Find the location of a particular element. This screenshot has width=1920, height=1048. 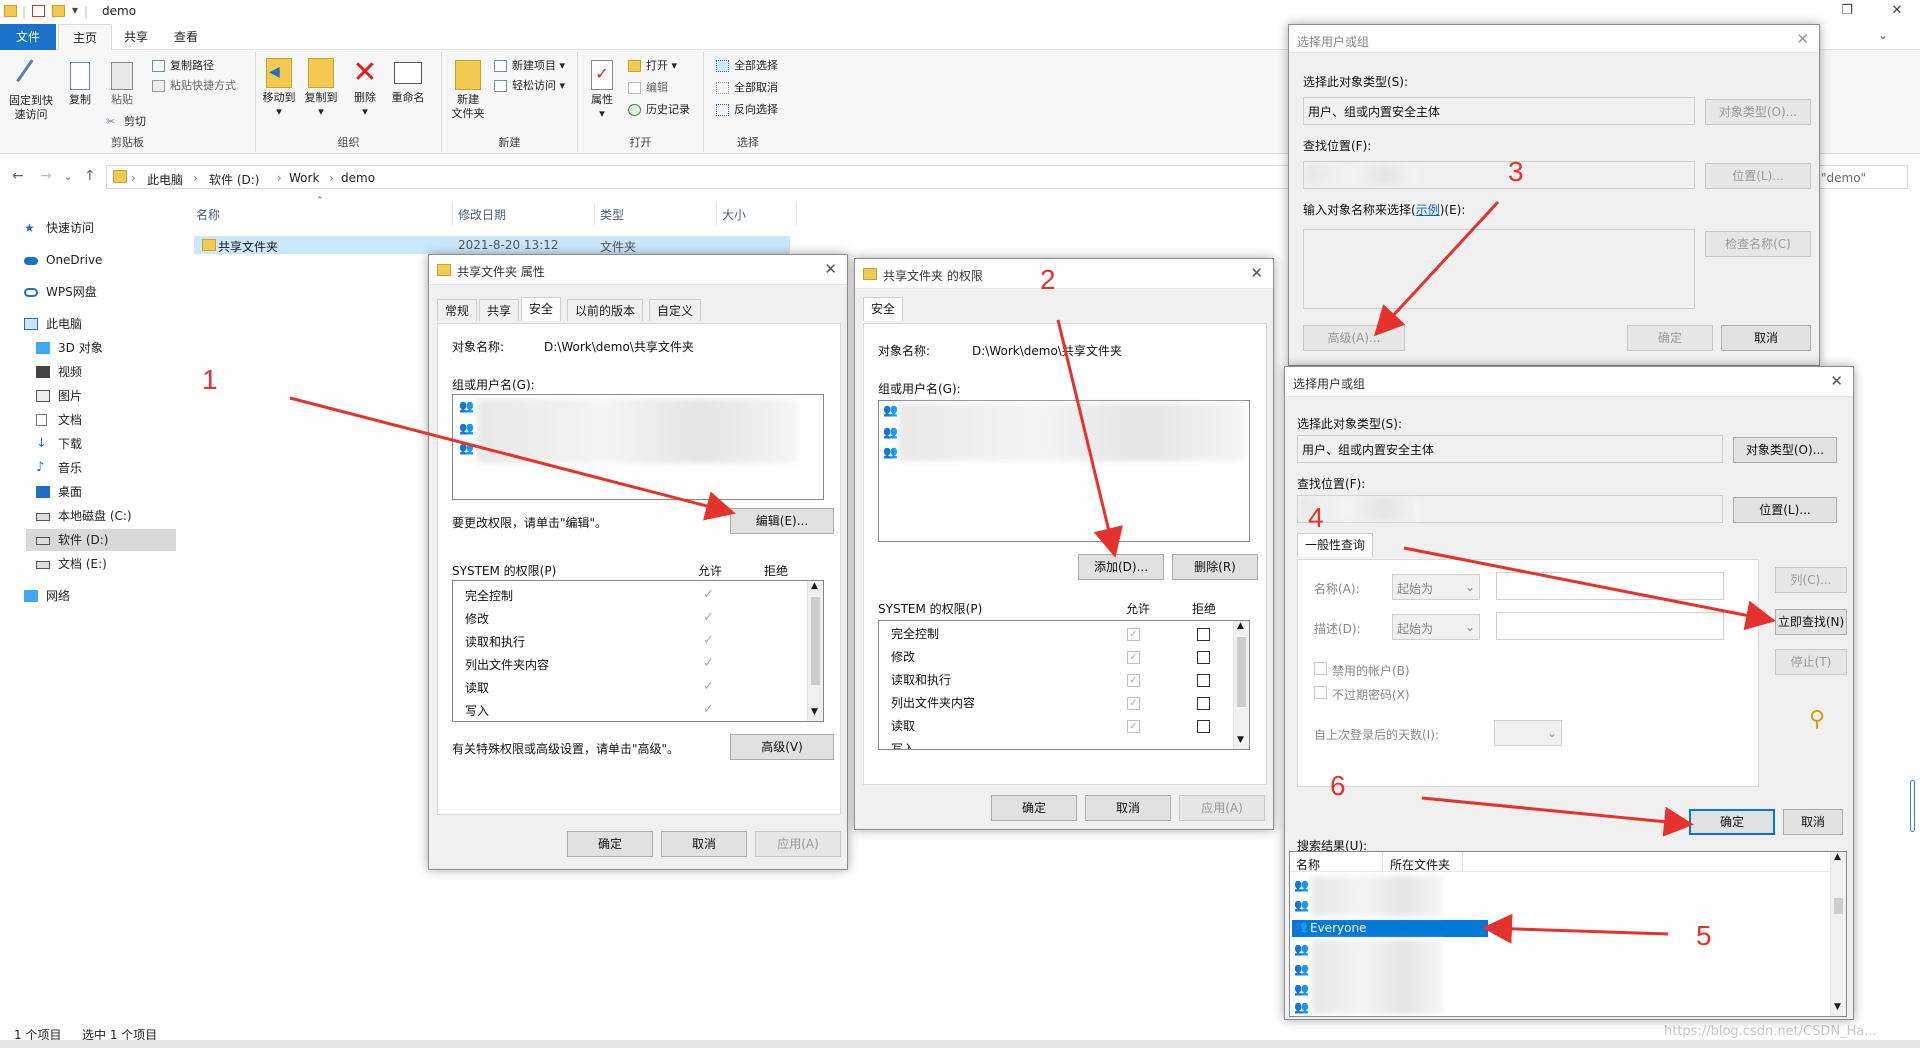

nav-drive-d: 软件 (D:) is located at coordinates (101, 540).